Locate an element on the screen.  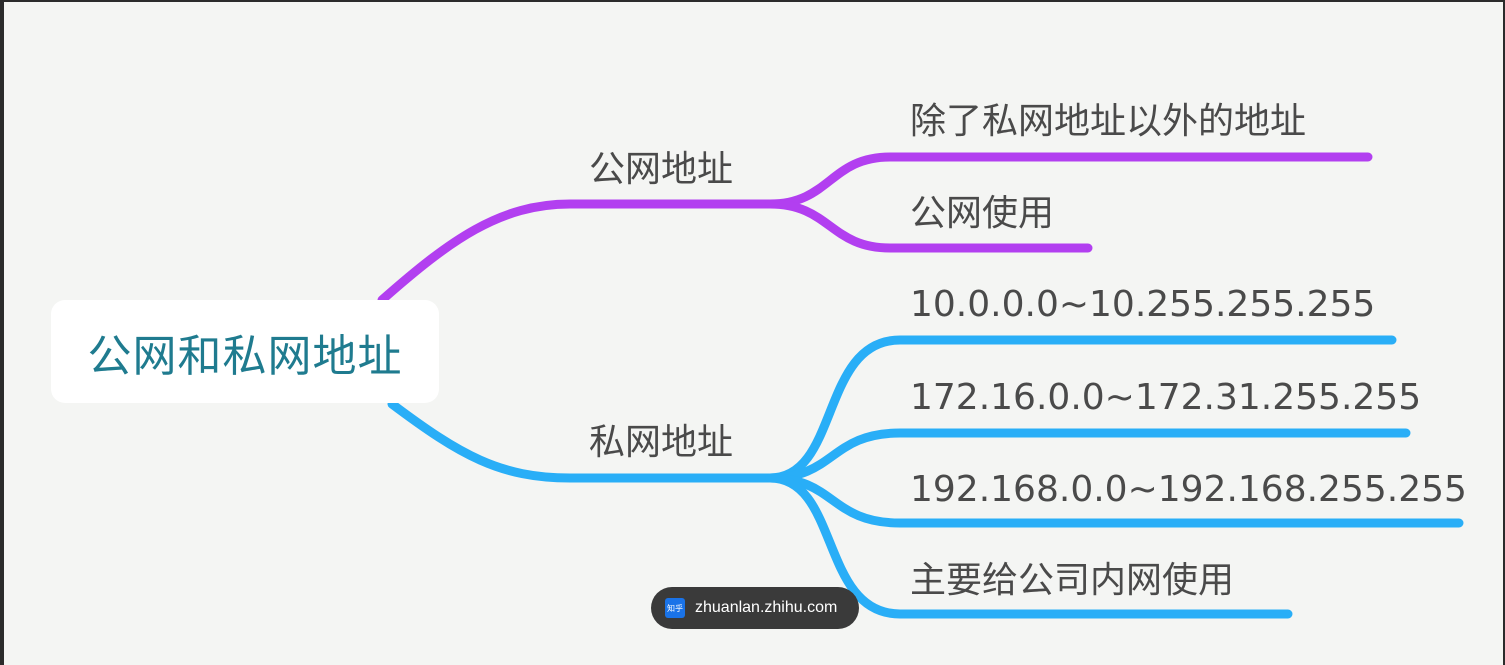
node-private-address: 私网地址 is located at coordinates (661, 443).